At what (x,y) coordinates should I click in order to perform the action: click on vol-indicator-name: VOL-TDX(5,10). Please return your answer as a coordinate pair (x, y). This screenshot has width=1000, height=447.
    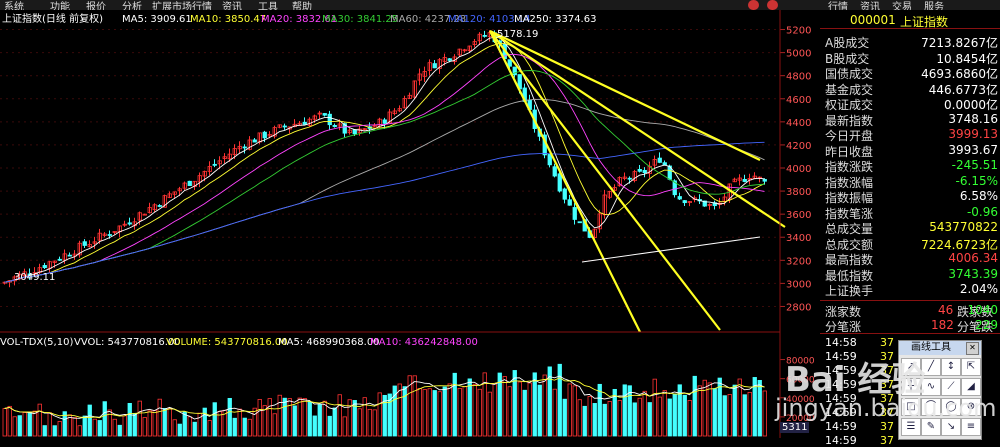
    Looking at the image, I should click on (36, 342).